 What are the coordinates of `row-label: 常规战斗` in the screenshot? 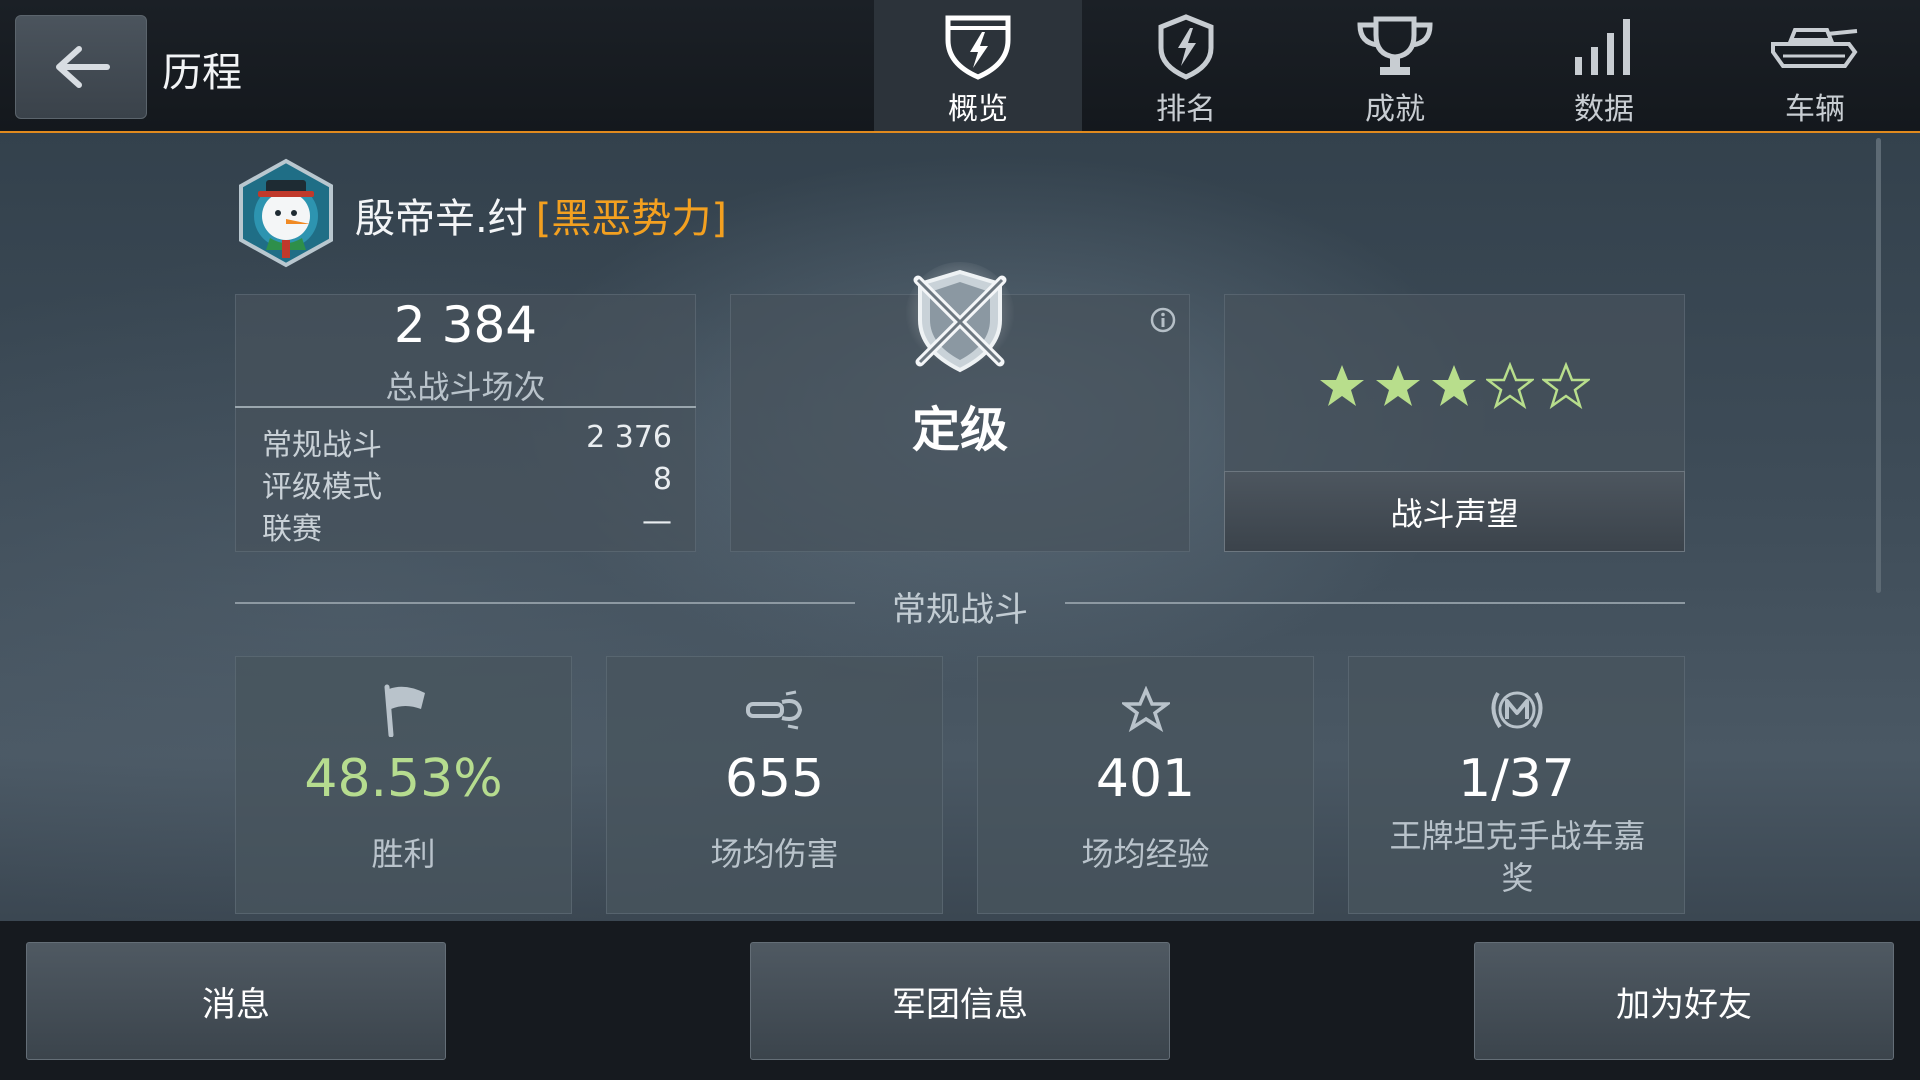 It's located at (322, 445).